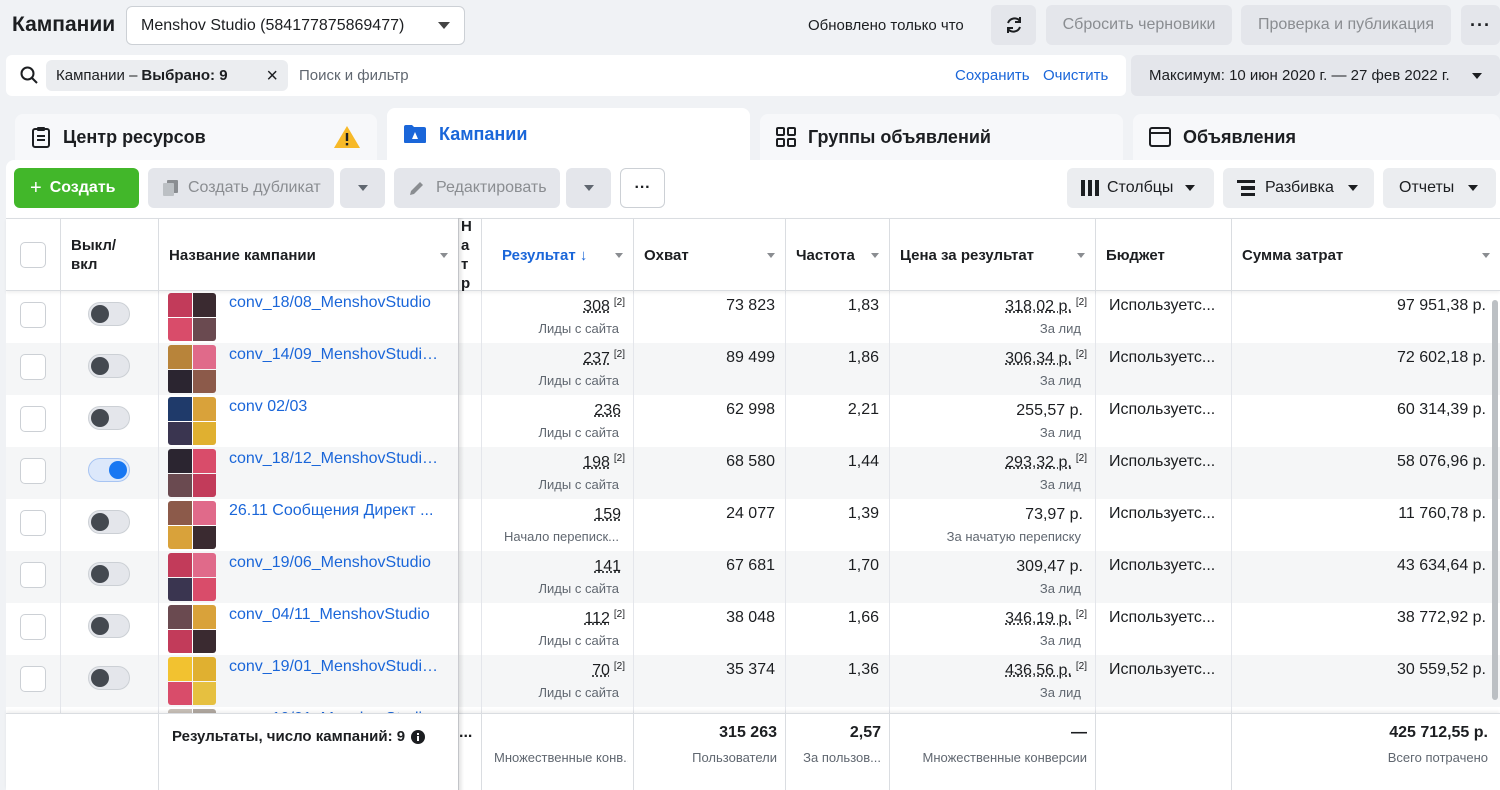 The height and width of the screenshot is (790, 1500). I want to click on duplicate-dropdown-button, so click(362, 188).